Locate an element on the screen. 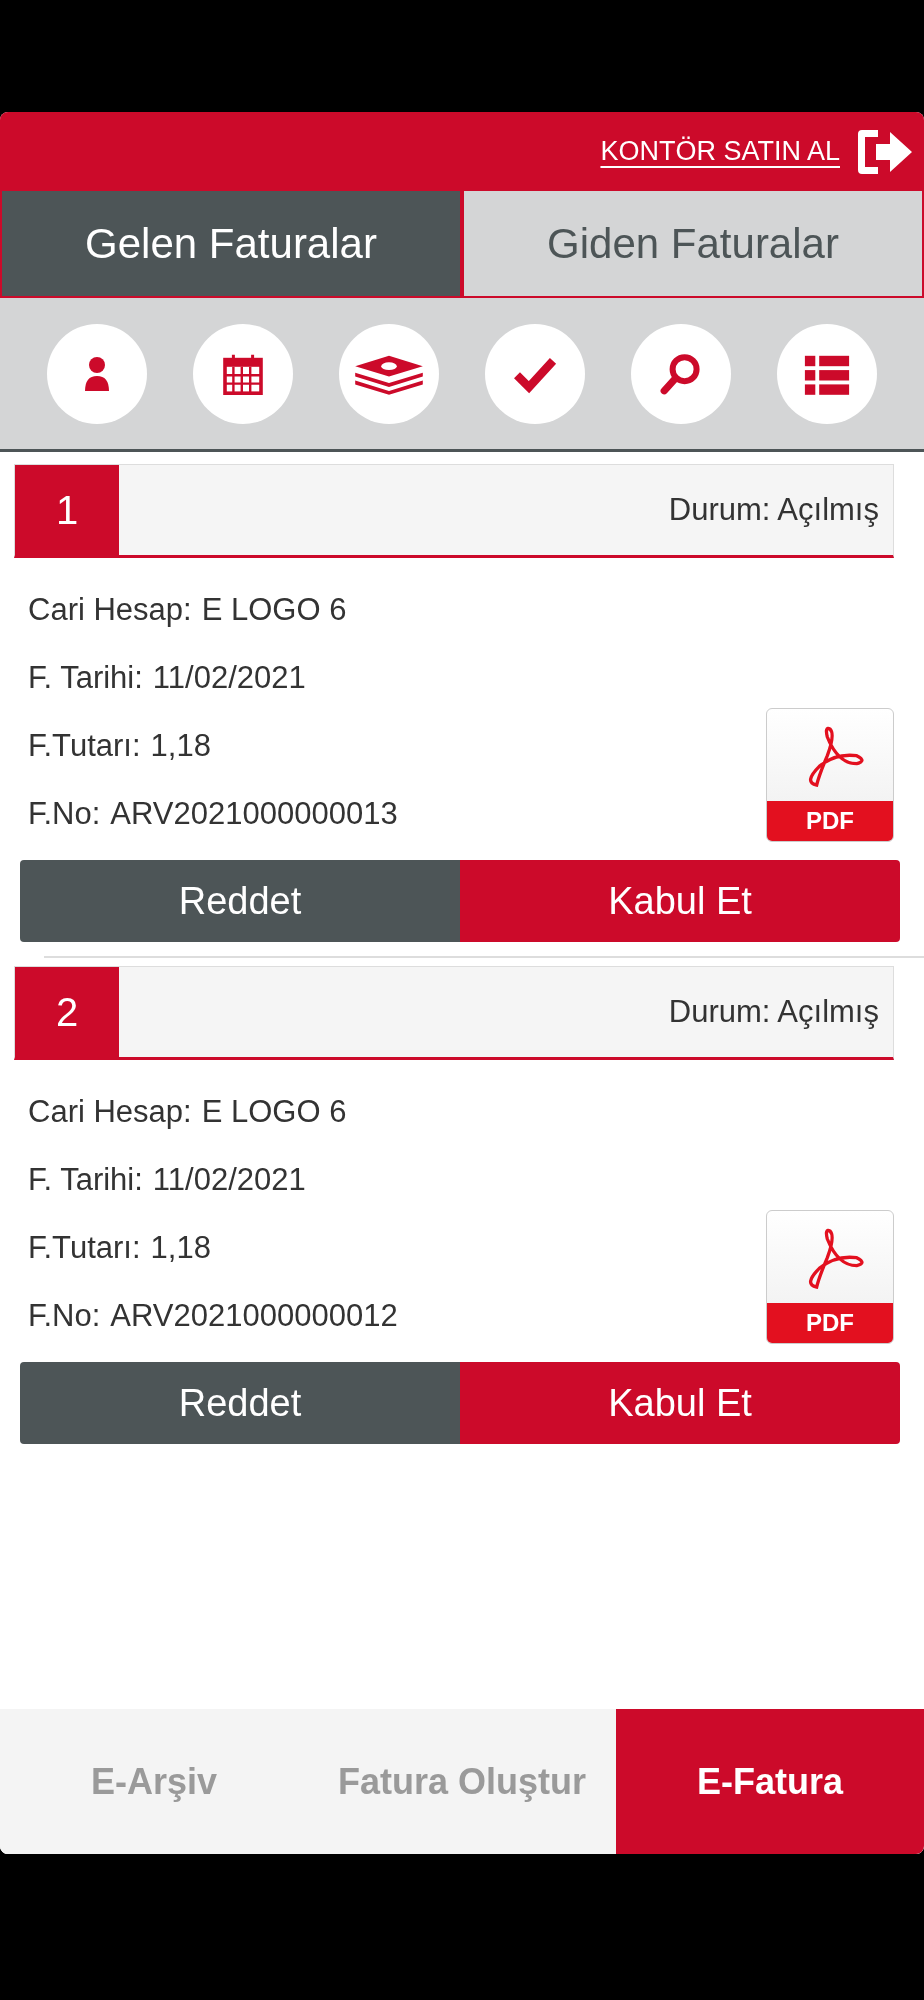  invoice-number: 2 is located at coordinates (67, 1012).